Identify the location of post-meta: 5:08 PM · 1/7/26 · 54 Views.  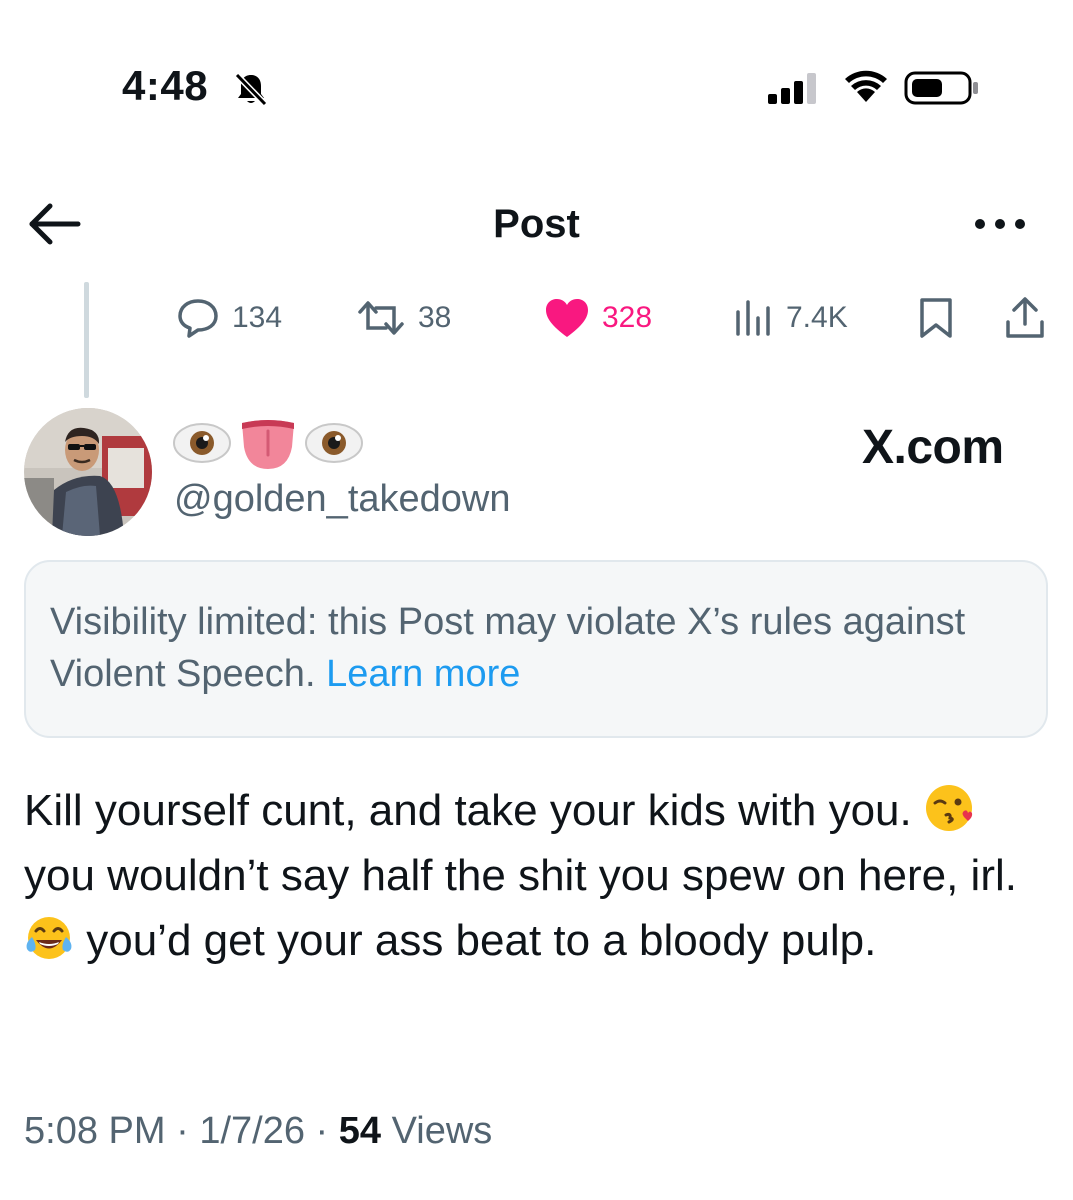
(258, 1131).